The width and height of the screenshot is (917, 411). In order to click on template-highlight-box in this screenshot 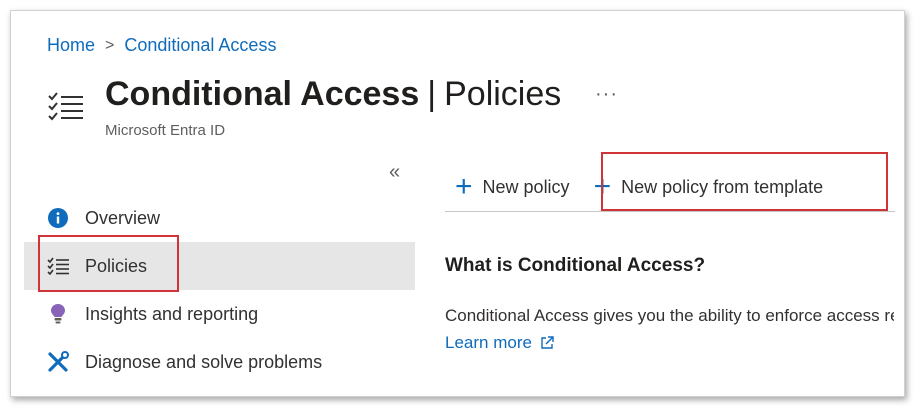, I will do `click(744, 181)`.